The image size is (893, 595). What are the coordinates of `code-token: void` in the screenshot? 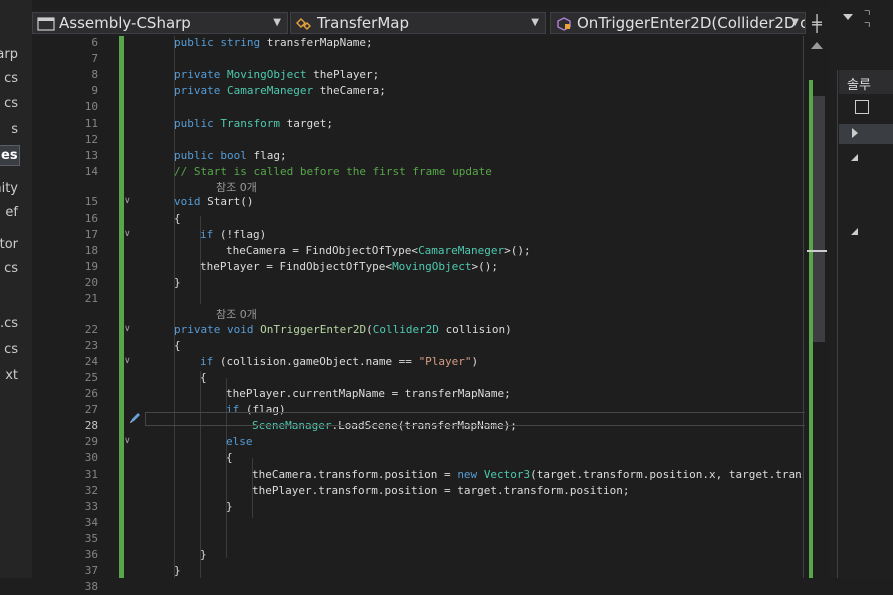 It's located at (243, 329).